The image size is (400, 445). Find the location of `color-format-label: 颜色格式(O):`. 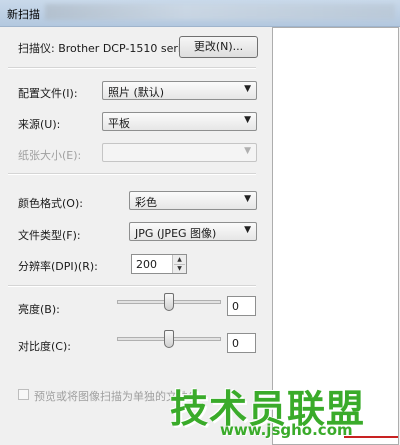

color-format-label: 颜色格式(O): is located at coordinates (50, 203).